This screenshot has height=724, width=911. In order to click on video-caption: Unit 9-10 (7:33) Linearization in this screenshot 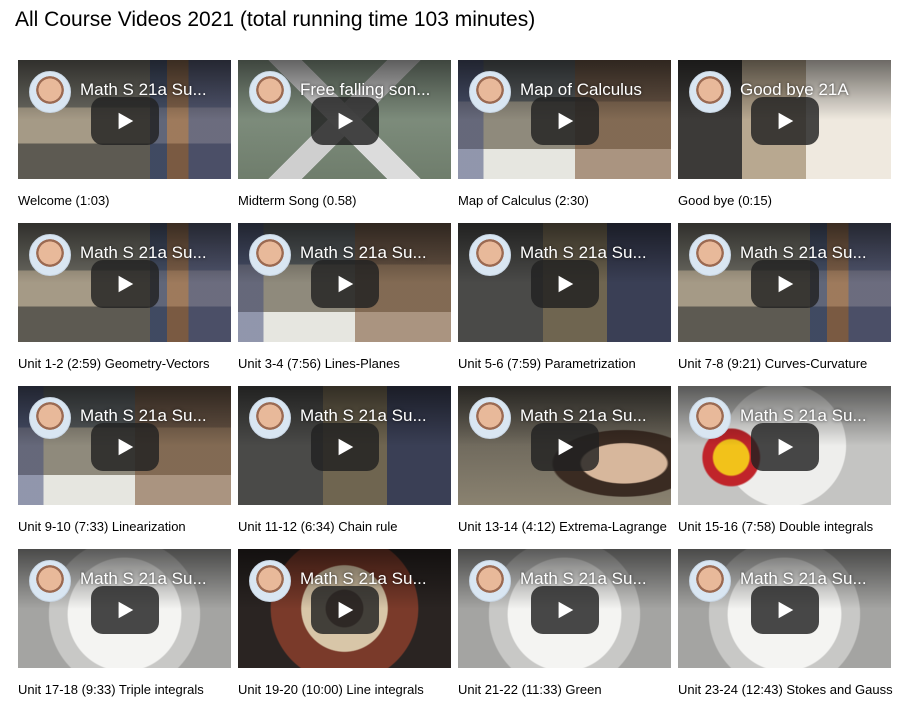, I will do `click(102, 526)`.